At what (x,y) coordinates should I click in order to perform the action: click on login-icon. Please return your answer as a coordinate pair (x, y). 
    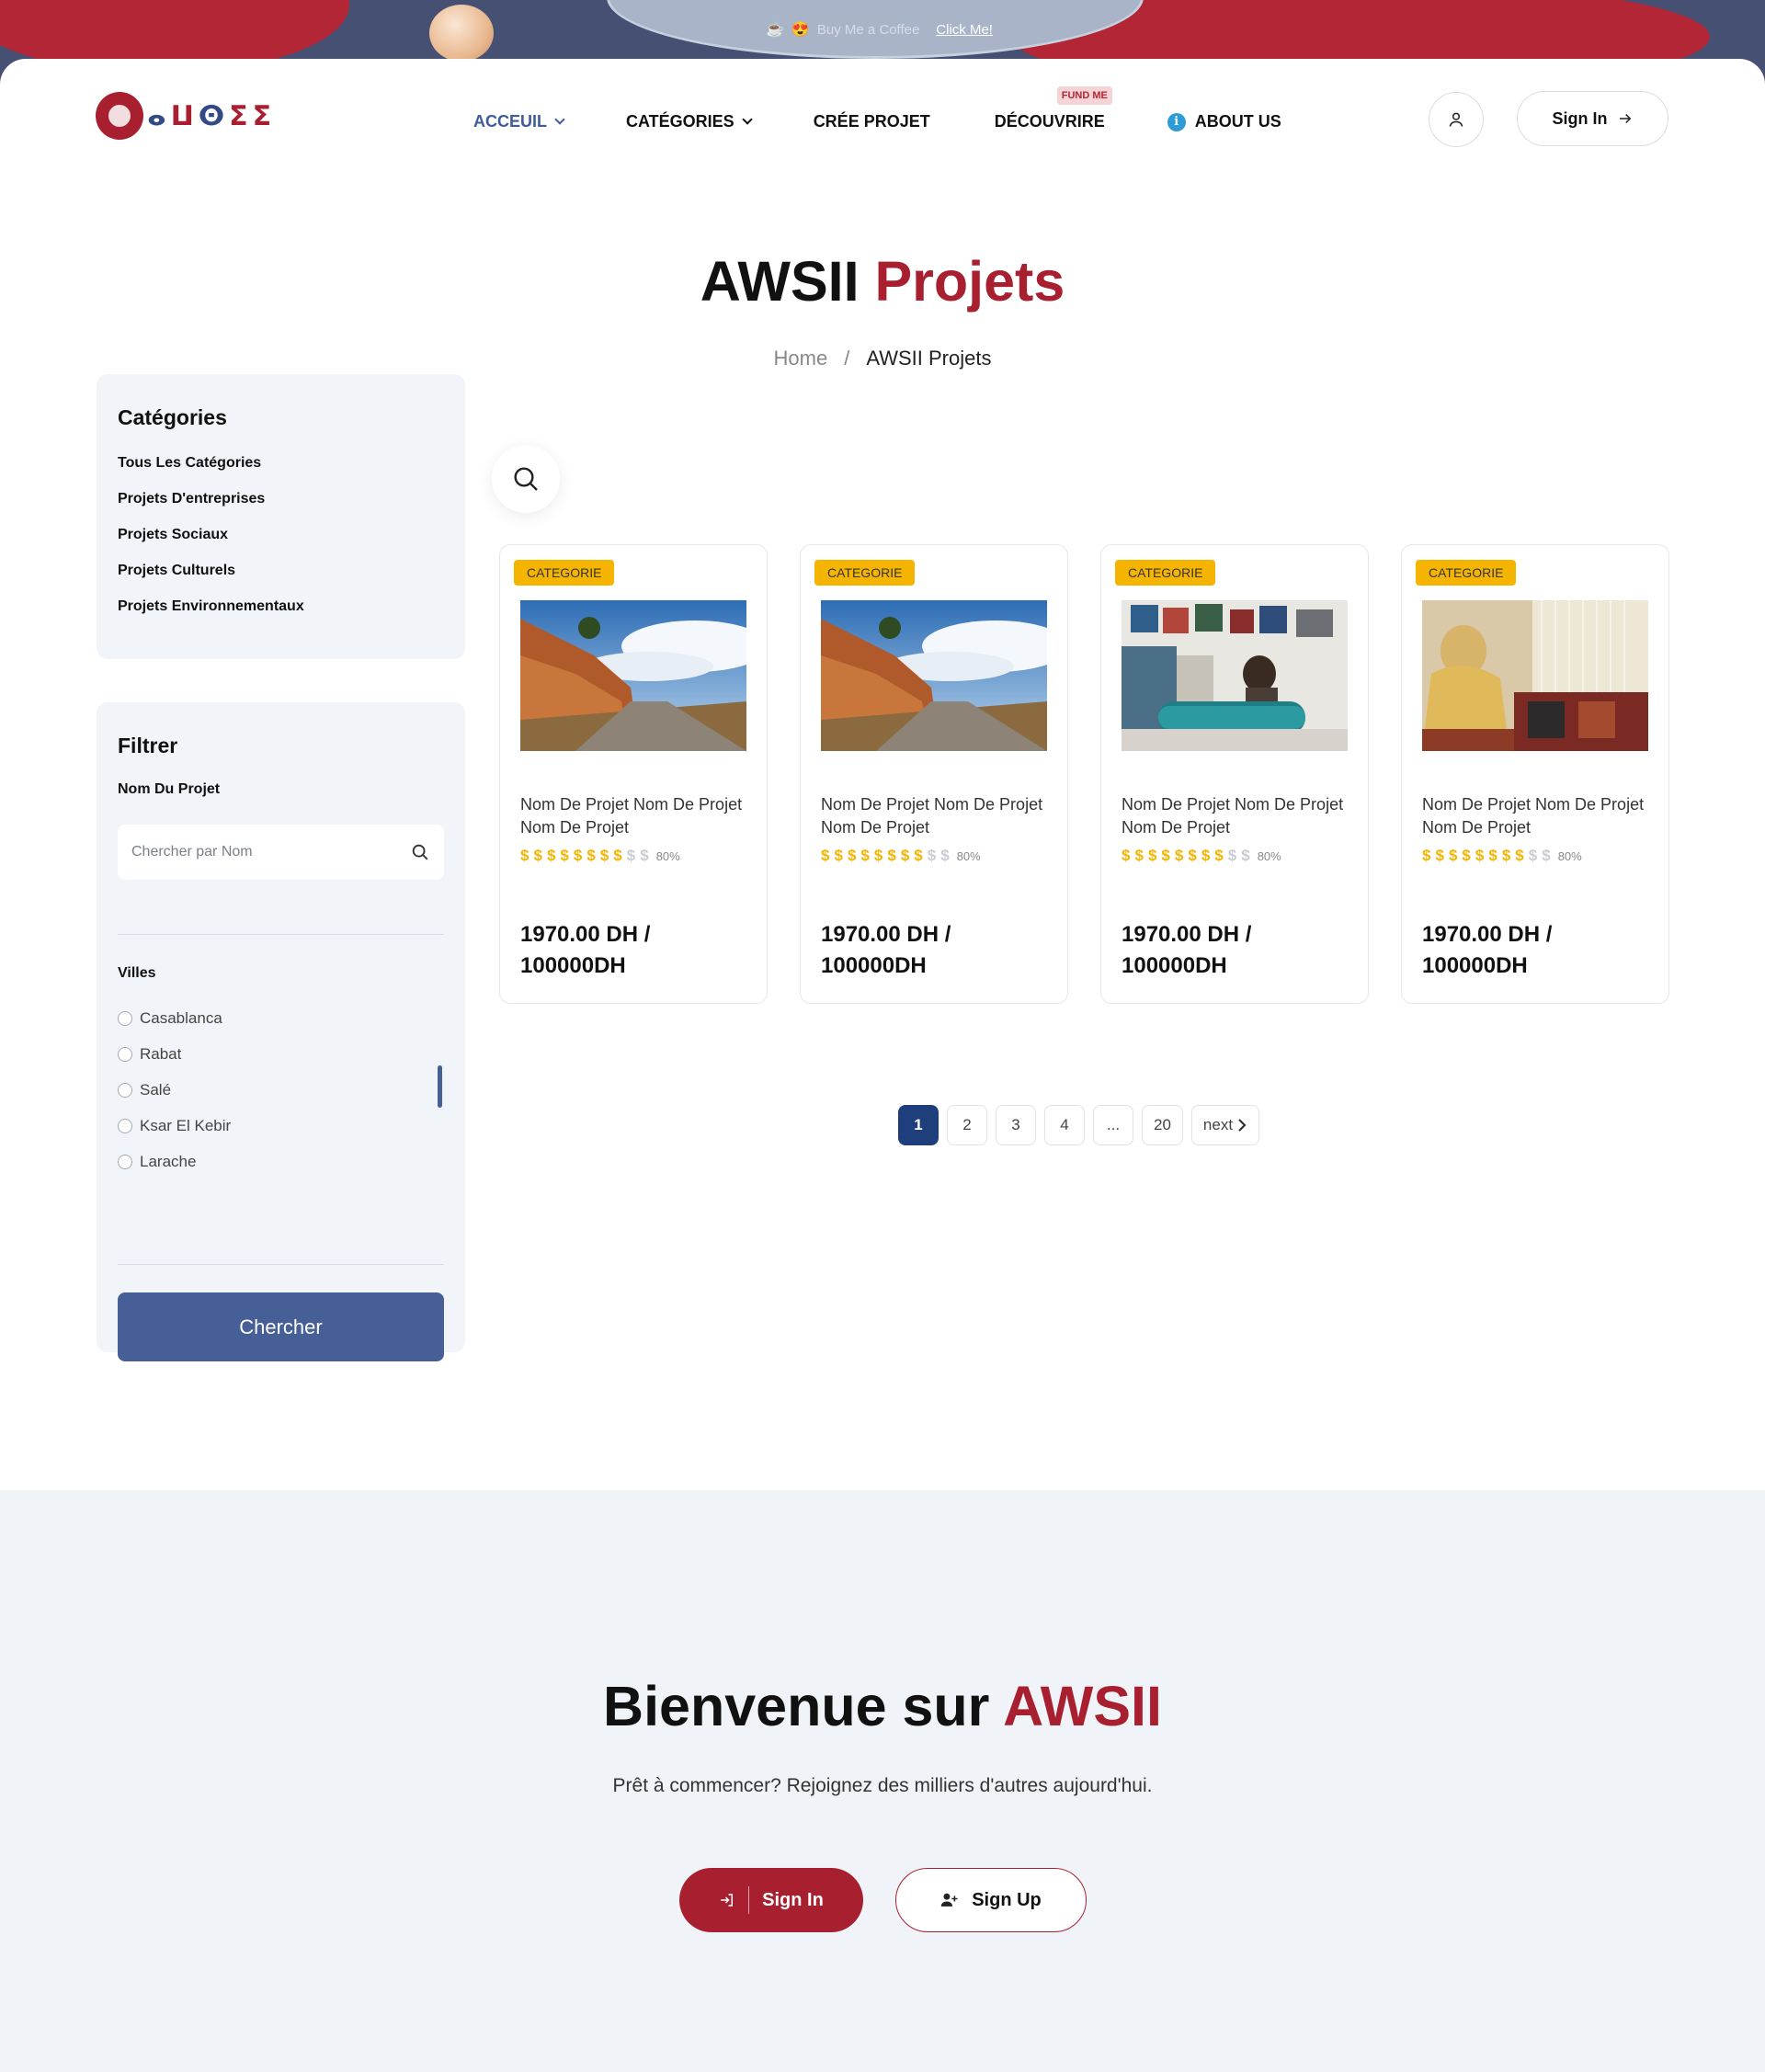
    Looking at the image, I should click on (728, 1900).